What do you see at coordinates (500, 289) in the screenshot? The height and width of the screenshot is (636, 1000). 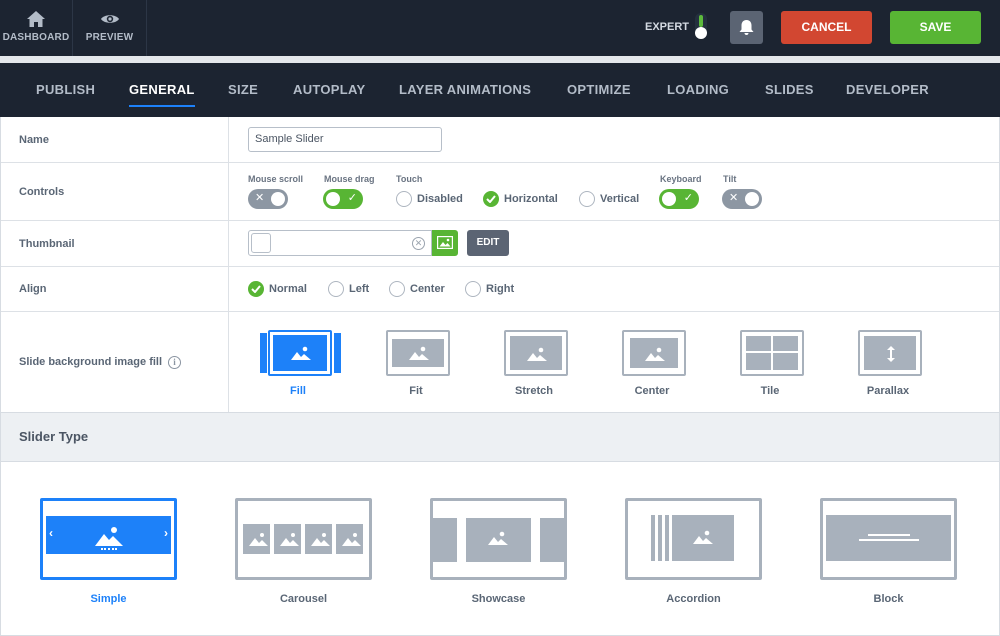 I see `radio-label: Right` at bounding box center [500, 289].